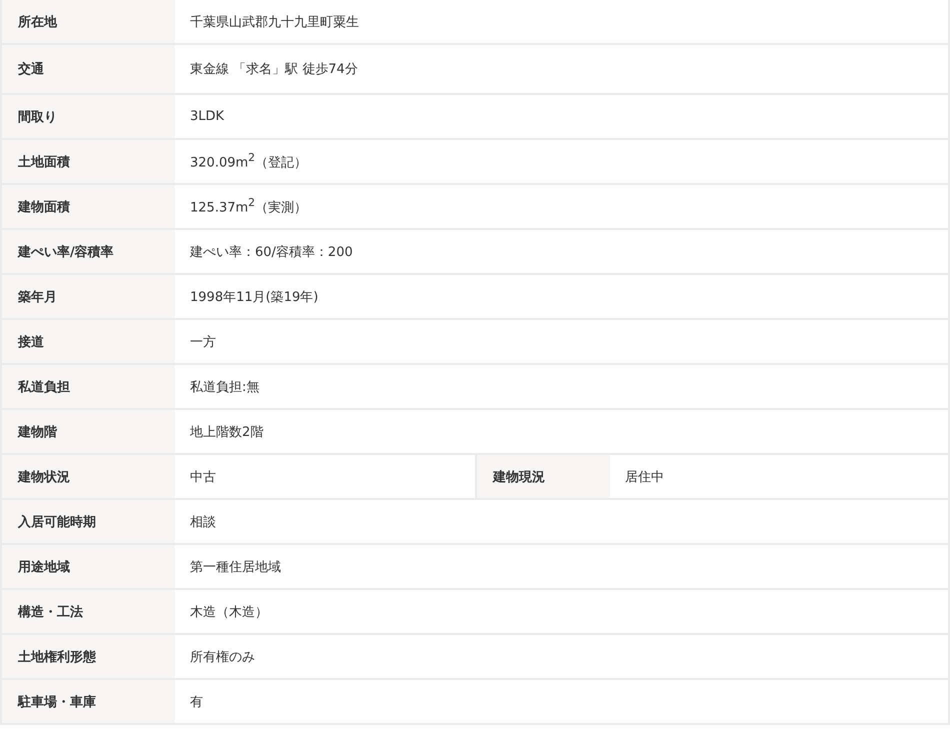 Image resolution: width=950 pixels, height=738 pixels. I want to click on row-label: 間取り, so click(88, 116).